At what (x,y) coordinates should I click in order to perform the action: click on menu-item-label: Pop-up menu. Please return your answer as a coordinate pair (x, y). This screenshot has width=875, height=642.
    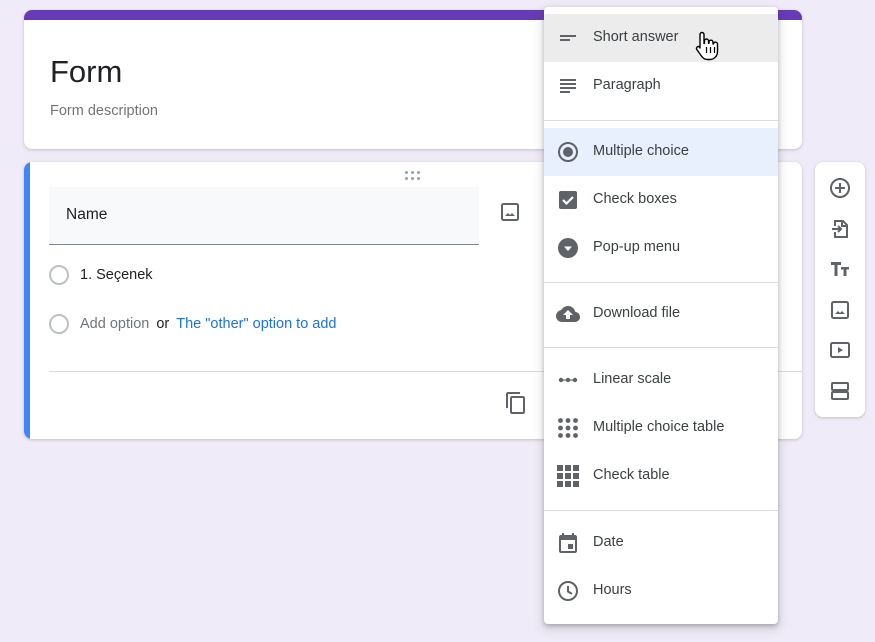
    Looking at the image, I should click on (637, 247).